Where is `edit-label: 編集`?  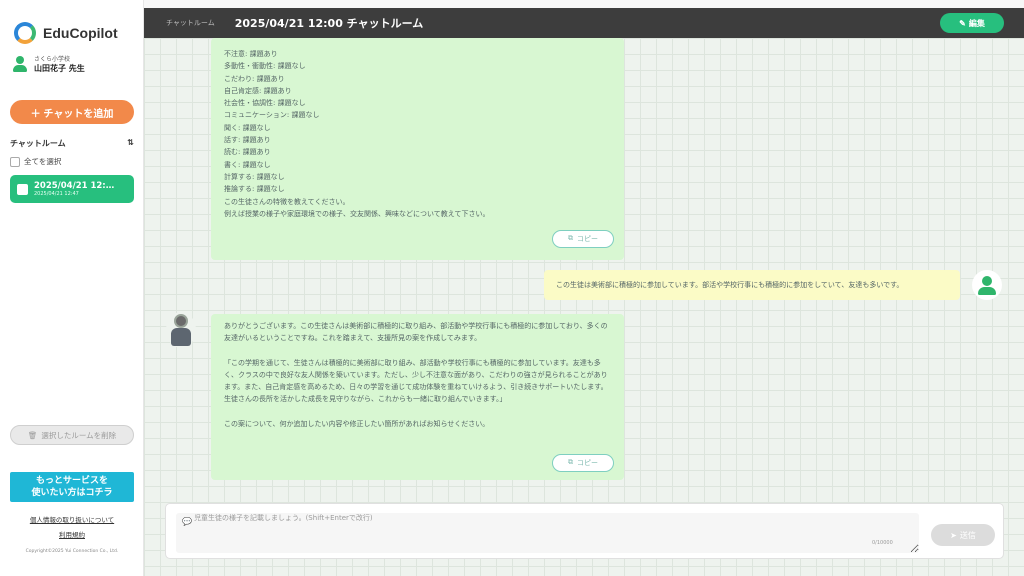
edit-label: 編集 is located at coordinates (976, 23).